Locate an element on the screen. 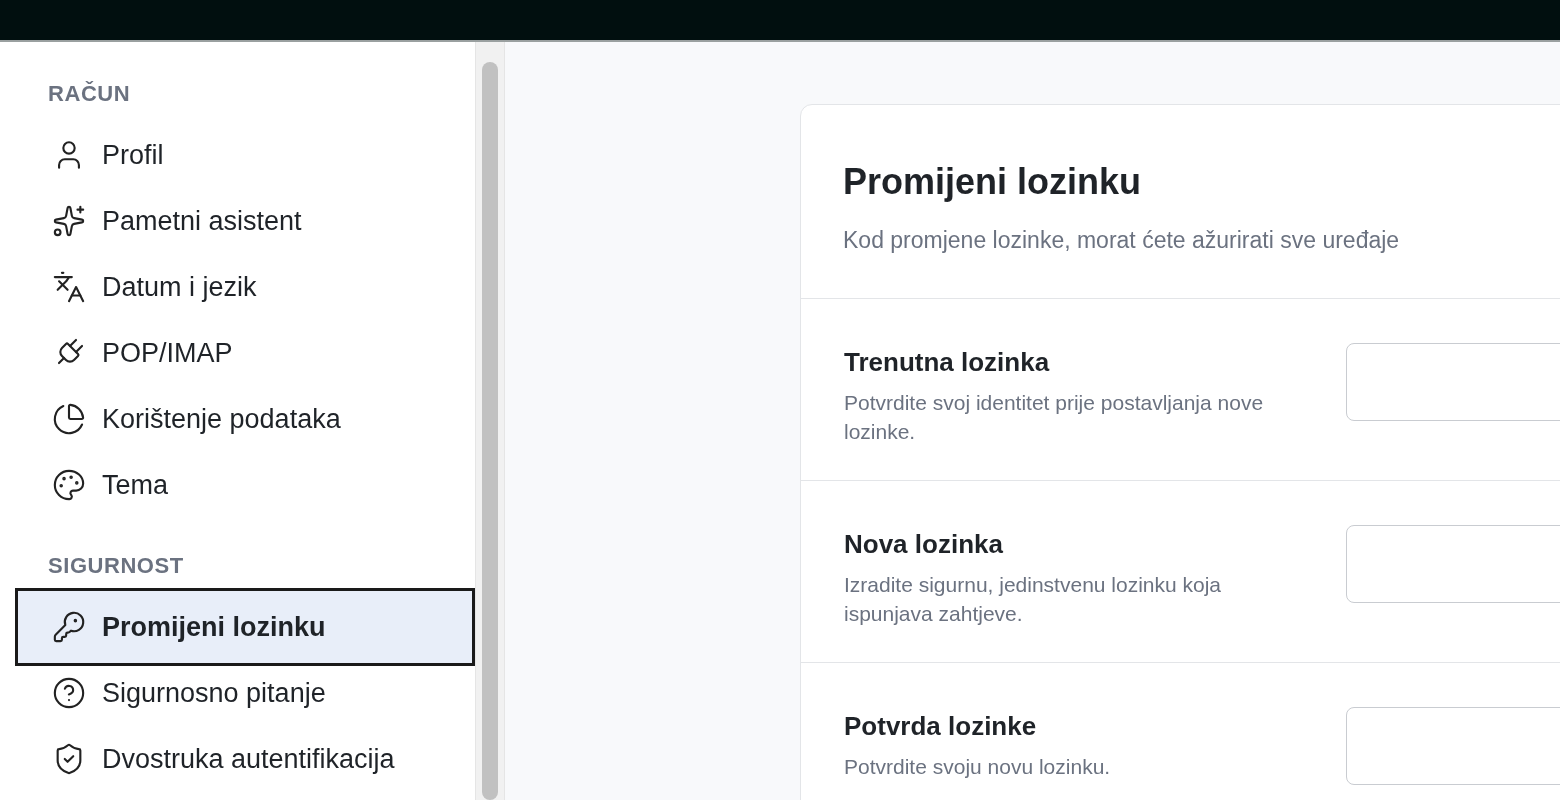 The width and height of the screenshot is (1560, 800). translate-icon is located at coordinates (69, 287).